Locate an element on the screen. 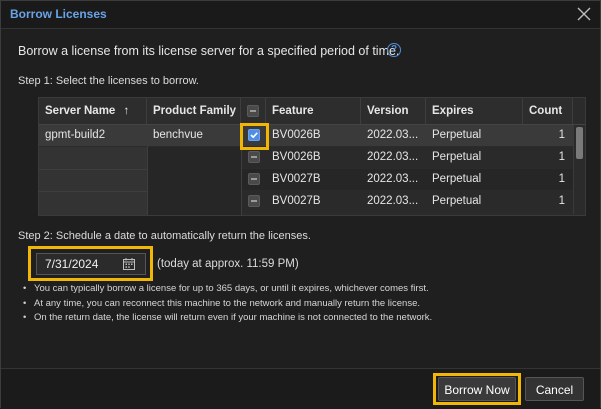  family-group-fill is located at coordinates (194, 181).